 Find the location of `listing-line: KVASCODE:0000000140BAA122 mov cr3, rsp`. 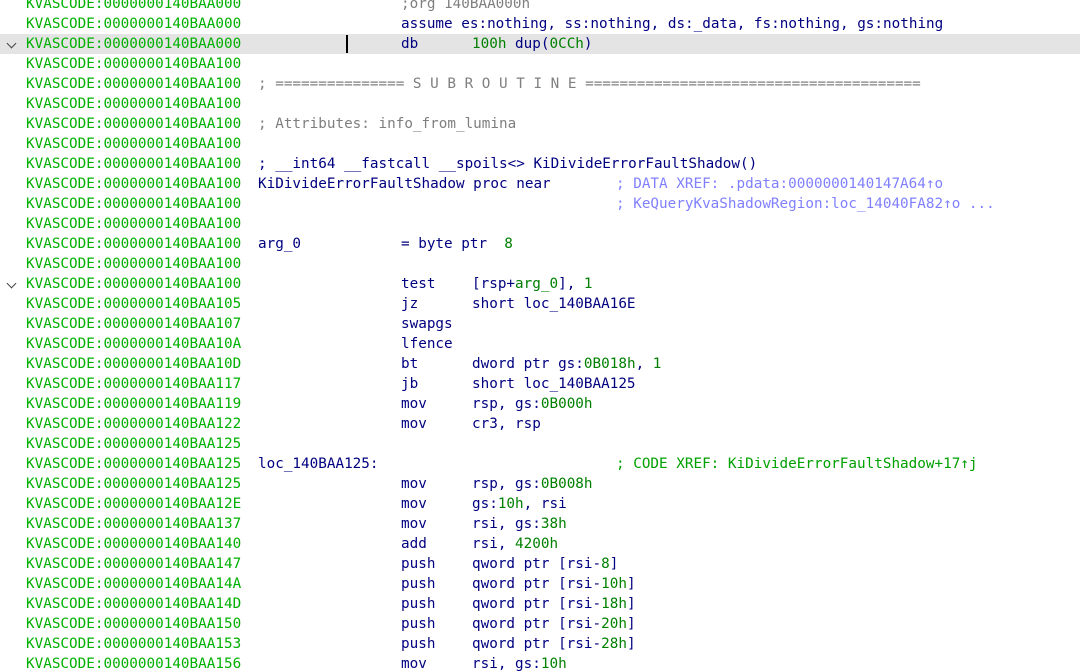

listing-line: KVASCODE:0000000140BAA122 mov cr3, rsp is located at coordinates (540, 424).